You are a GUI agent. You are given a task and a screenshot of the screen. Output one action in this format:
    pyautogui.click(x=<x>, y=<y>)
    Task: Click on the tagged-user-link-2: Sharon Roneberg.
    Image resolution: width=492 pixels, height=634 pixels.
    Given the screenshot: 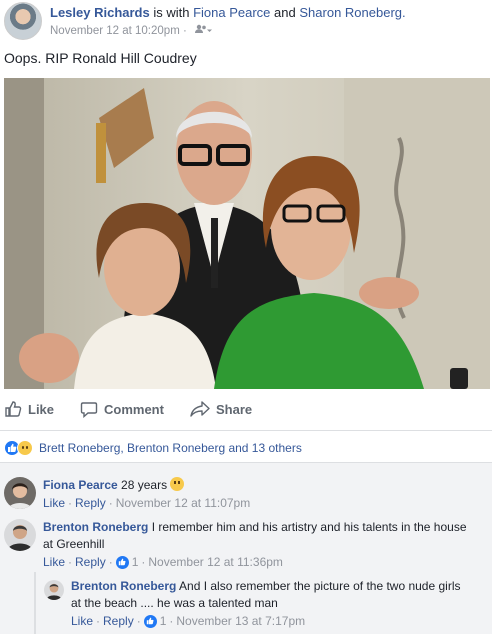 What is the action you would take?
    pyautogui.click(x=352, y=12)
    